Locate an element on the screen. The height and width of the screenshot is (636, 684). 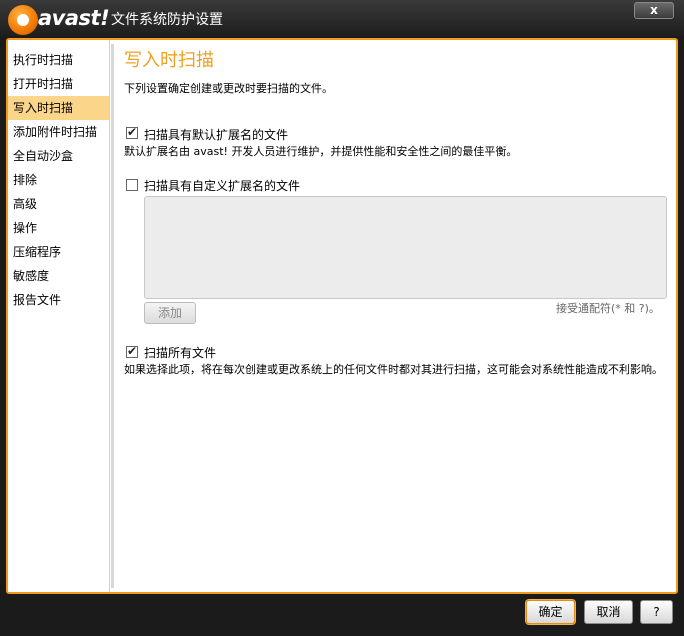
wildcard-hint: 接受通配符(* 和 ?)。 is located at coordinates (608, 308).